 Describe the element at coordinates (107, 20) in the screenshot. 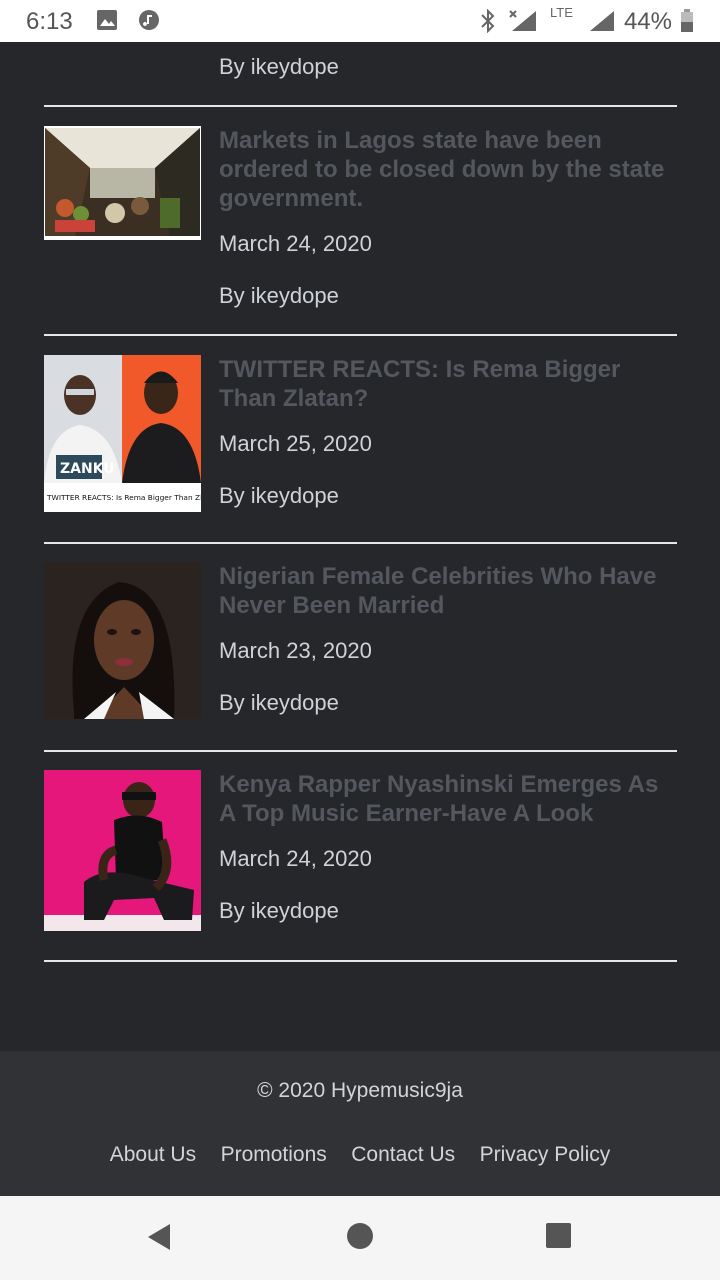

I see `image-notification-icon` at that location.